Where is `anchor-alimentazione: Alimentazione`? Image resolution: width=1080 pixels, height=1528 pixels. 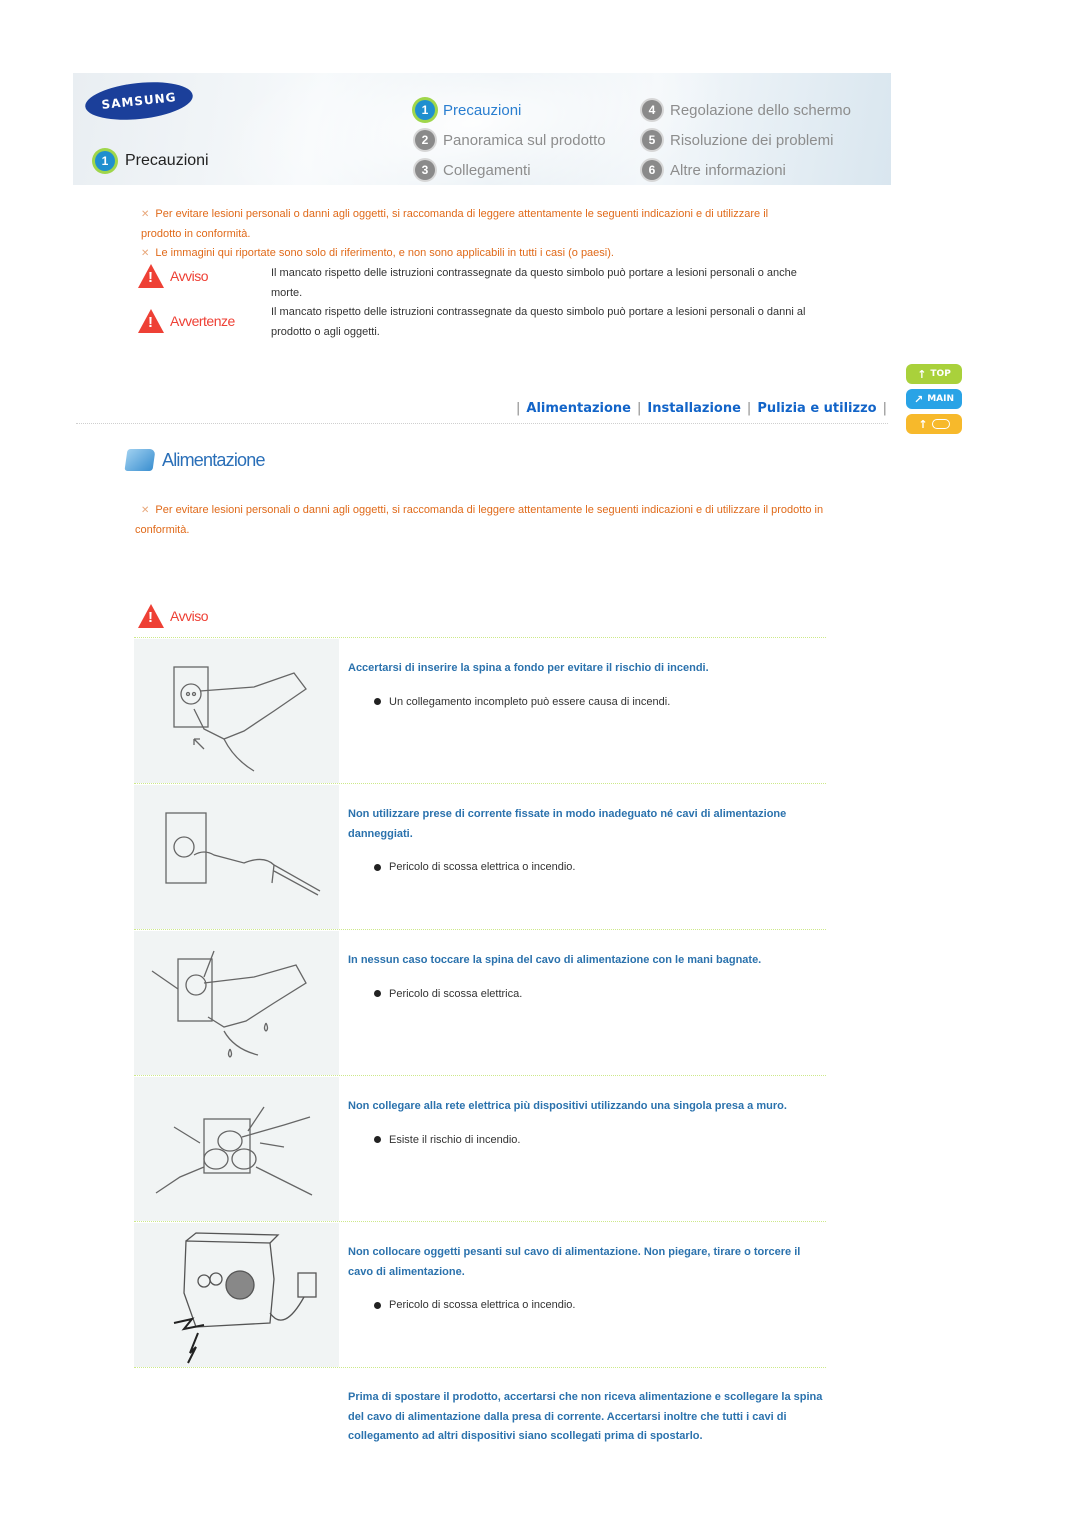
anchor-alimentazione: Alimentazione is located at coordinates (578, 408).